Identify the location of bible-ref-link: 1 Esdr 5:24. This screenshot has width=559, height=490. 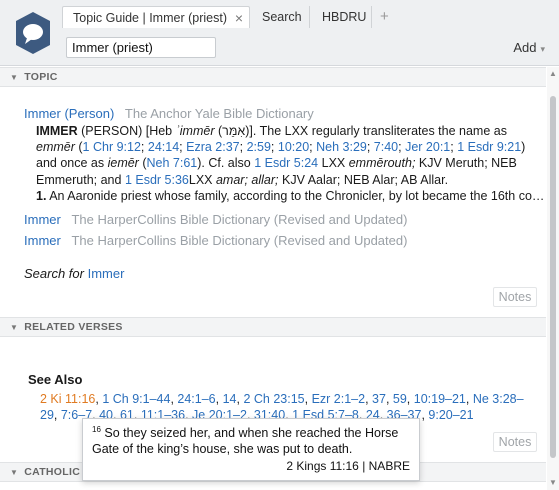
(286, 163).